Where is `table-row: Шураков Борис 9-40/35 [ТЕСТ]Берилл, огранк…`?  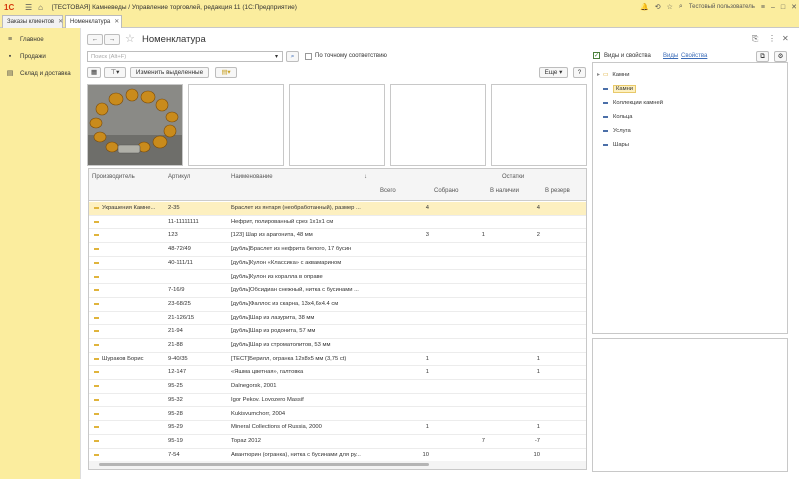
table-row: Шураков Борис 9-40/35 [ТЕСТ]Берилл, огранк… is located at coordinates (337, 360).